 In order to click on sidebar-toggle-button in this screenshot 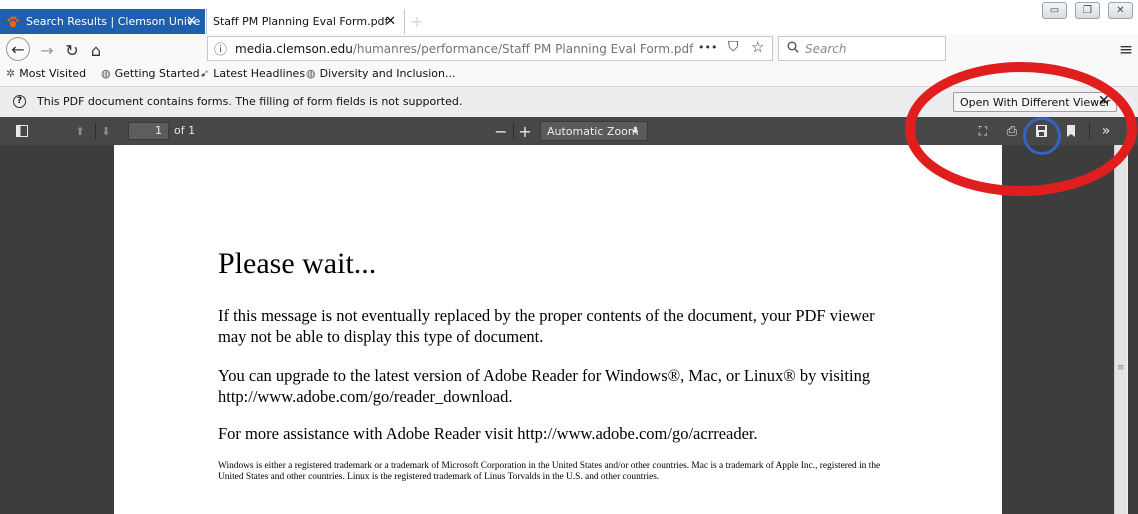, I will do `click(22, 131)`.